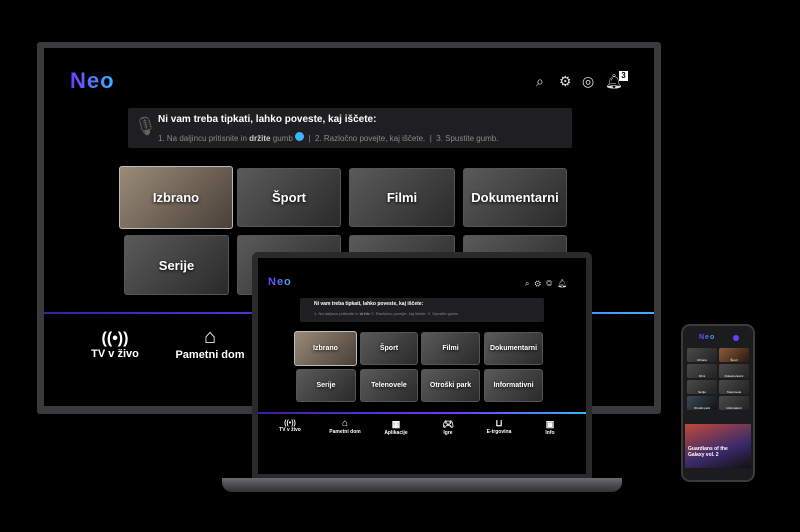 The image size is (800, 532). Describe the element at coordinates (422, 413) in the screenshot. I see `laptop-nav-divider` at that location.